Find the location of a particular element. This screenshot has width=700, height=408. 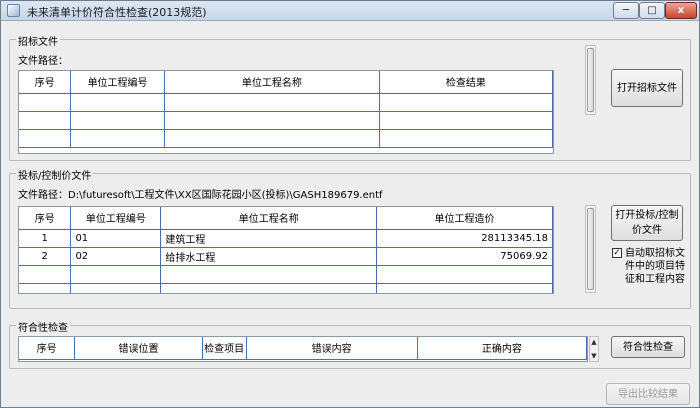

auto-fetch-checkbox: ✓ 自动取招标文件中的项目特征和工程内容 is located at coordinates (649, 275).